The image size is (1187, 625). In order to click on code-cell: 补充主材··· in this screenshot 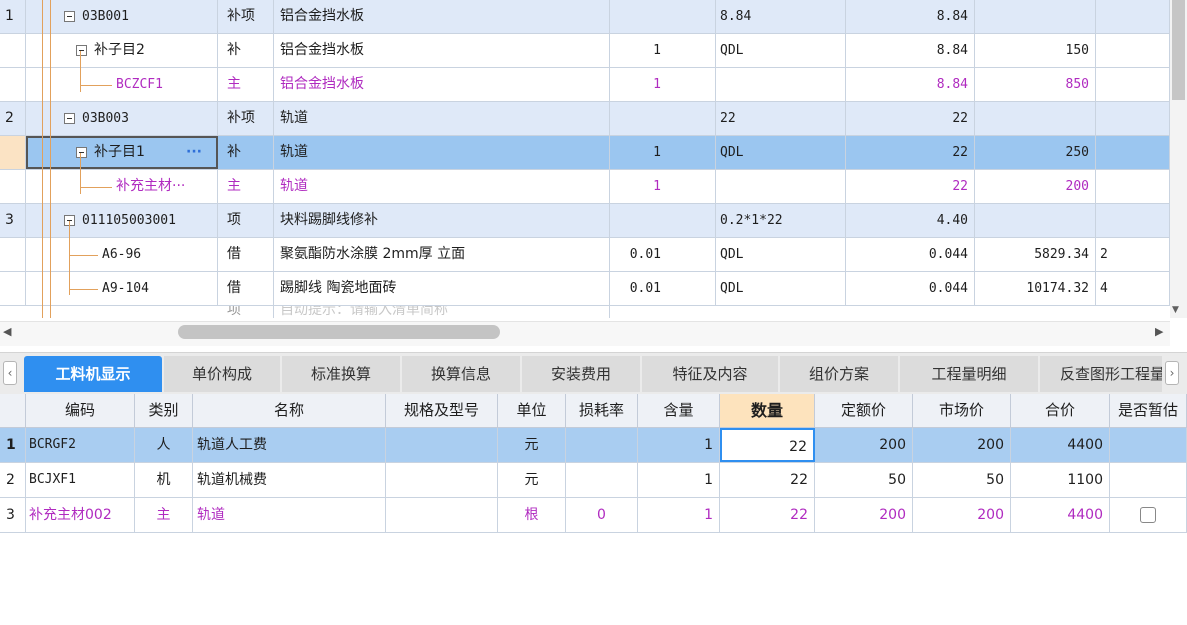, I will do `click(122, 186)`.